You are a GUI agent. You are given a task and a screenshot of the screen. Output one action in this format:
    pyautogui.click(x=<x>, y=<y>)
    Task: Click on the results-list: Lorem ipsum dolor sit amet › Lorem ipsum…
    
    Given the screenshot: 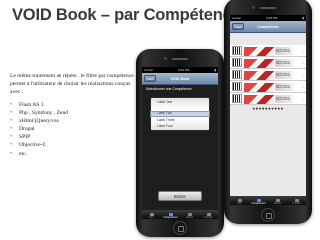 What is the action you would take?
    pyautogui.click(x=268, y=75)
    